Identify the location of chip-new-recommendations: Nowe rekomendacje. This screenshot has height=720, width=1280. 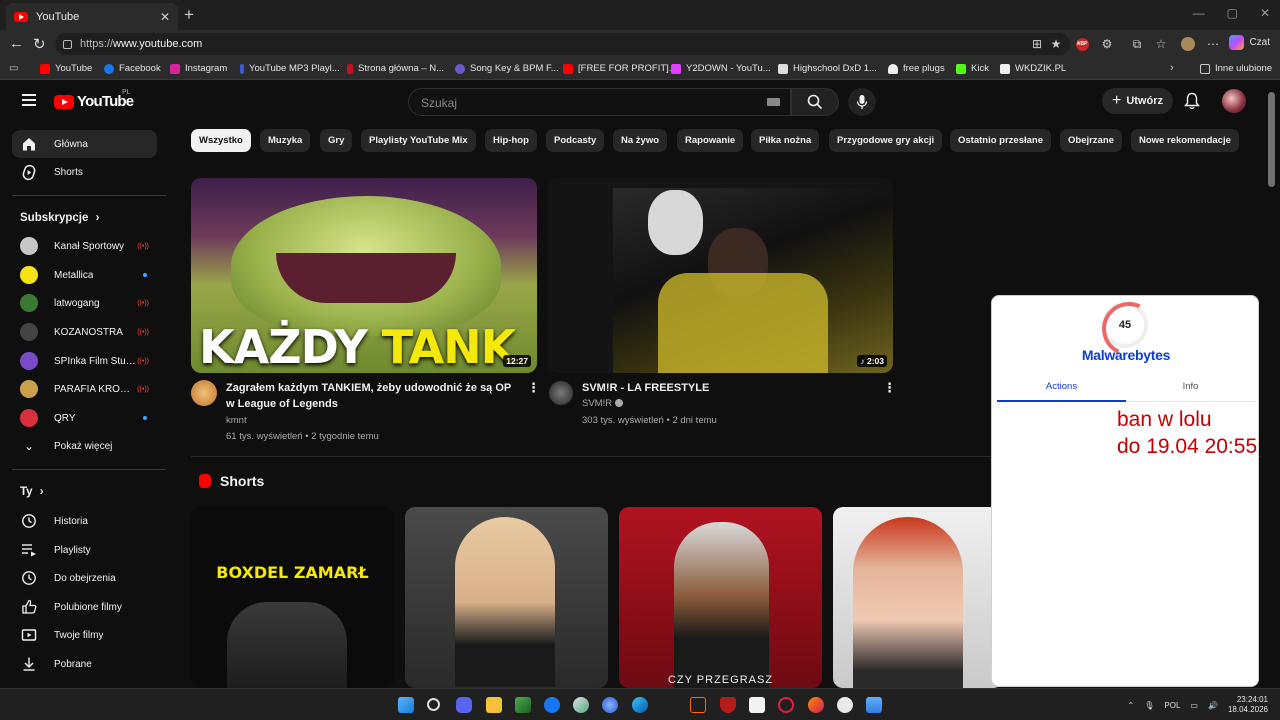
(1185, 140).